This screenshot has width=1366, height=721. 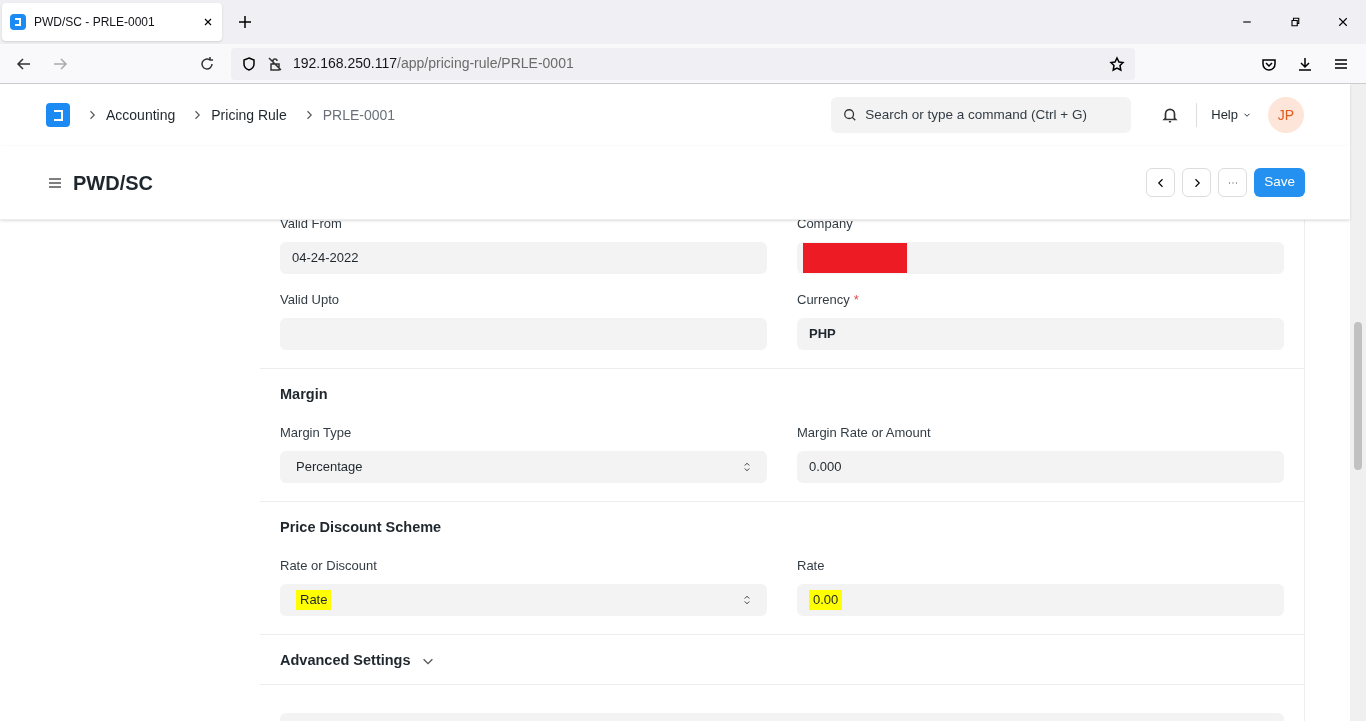 I want to click on shield-icon, so click(x=249, y=63).